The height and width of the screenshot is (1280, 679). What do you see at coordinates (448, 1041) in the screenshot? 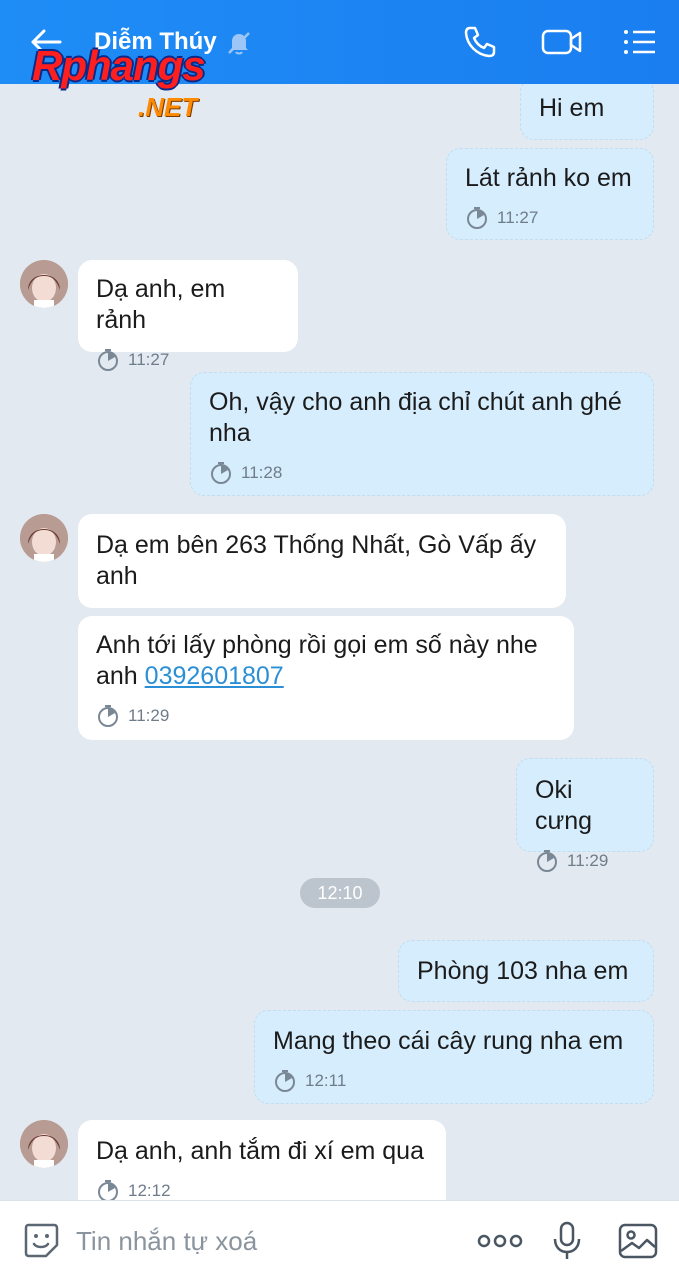
I see `message-text: Mang theo cái cây rung nha em` at bounding box center [448, 1041].